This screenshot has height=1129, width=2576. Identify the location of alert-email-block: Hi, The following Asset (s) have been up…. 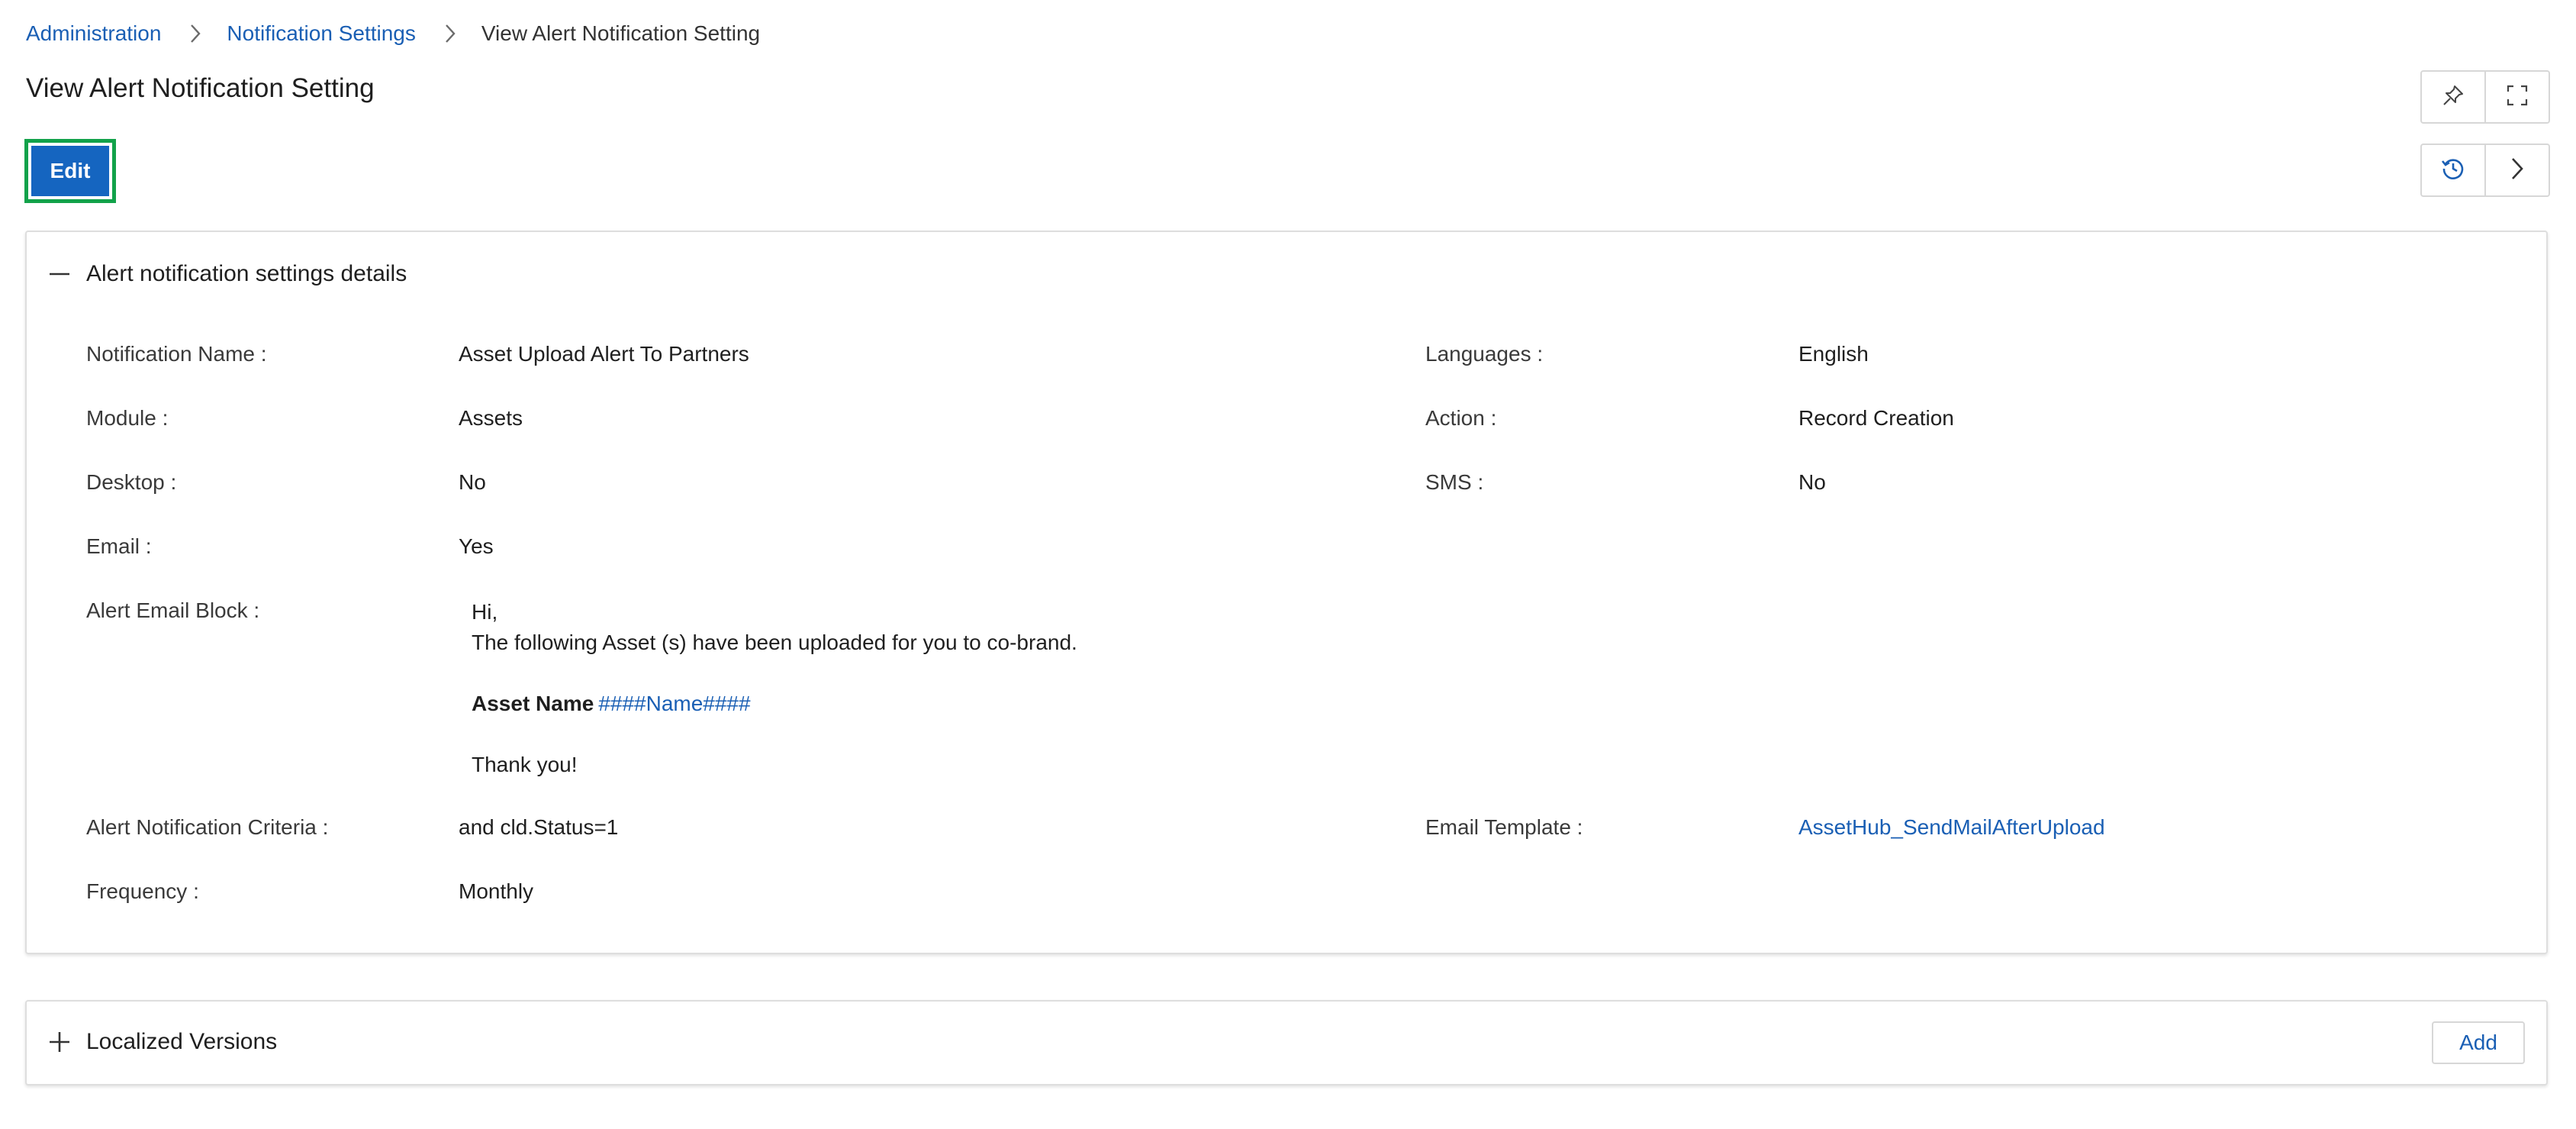
(774, 688).